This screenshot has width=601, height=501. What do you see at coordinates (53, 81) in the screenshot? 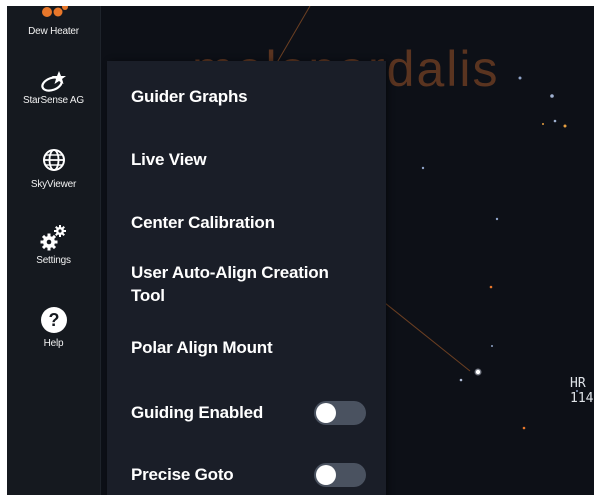
I see `starsense-icon` at bounding box center [53, 81].